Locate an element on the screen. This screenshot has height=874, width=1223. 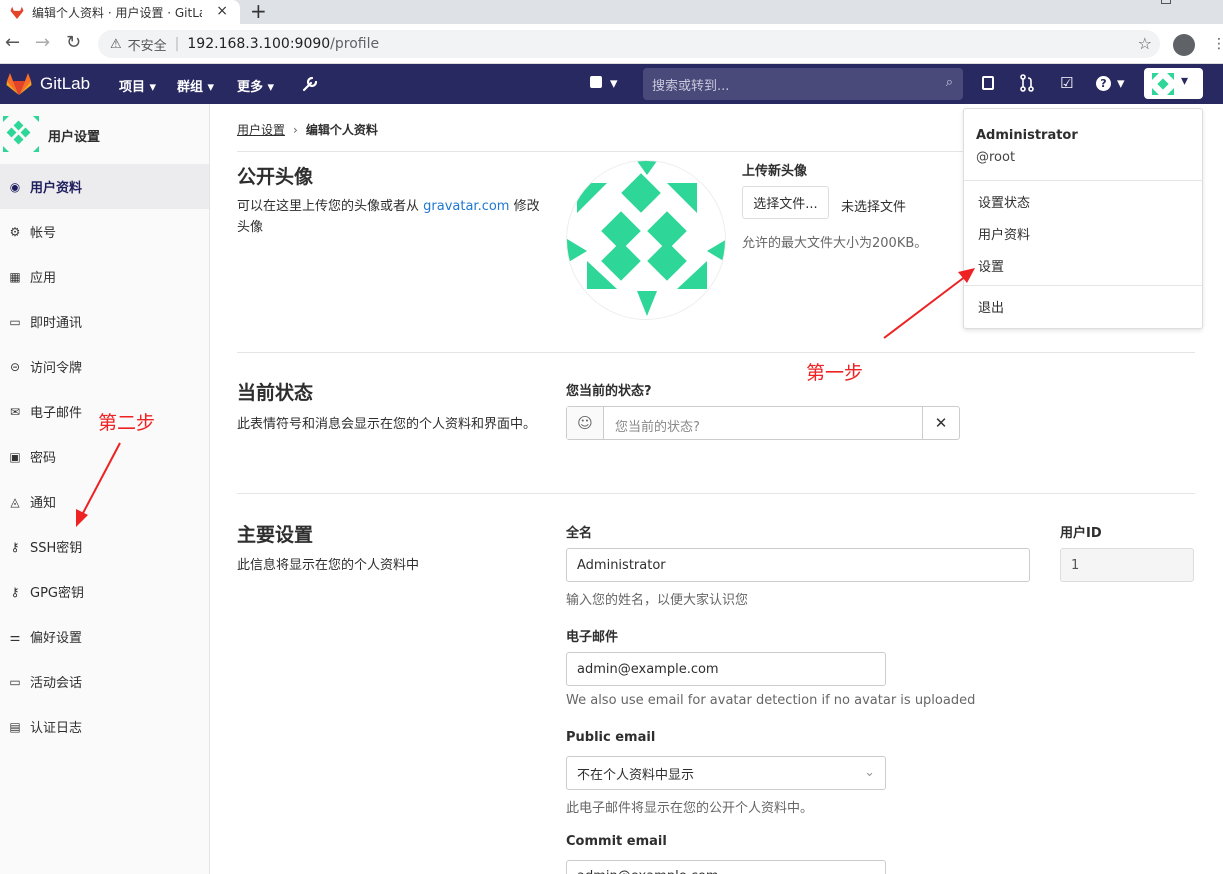
sidebar-item-label: SSH密钥 is located at coordinates (56, 548).